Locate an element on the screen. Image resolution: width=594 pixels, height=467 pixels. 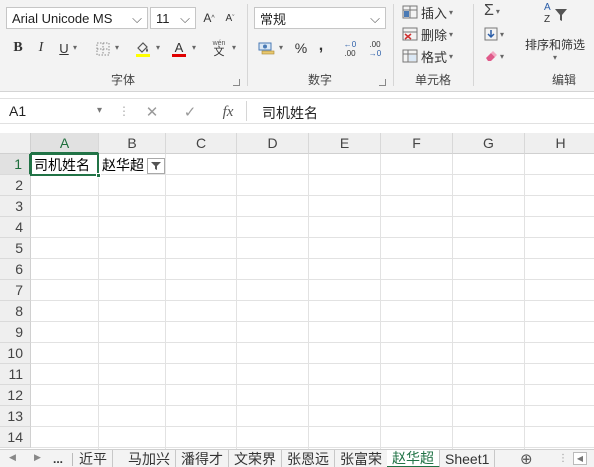
font-color-dropdown-icon: ▾ is located at coordinates (194, 47).